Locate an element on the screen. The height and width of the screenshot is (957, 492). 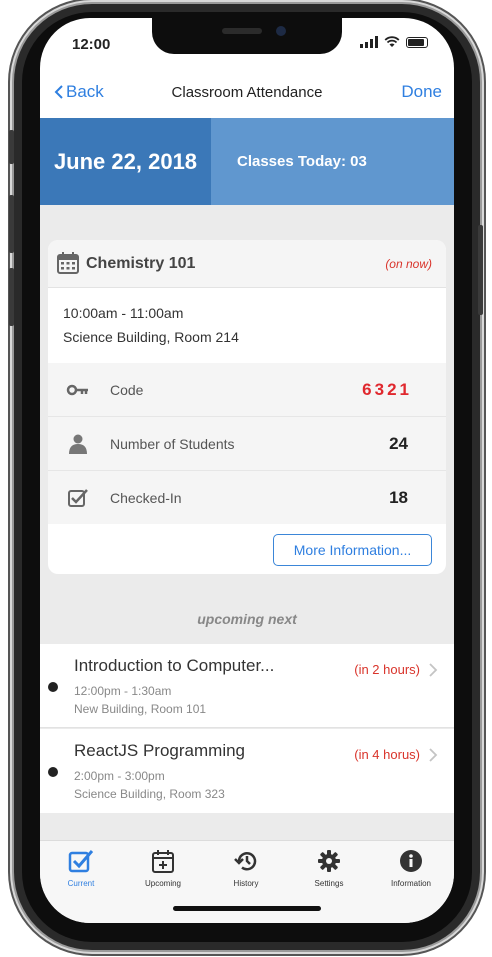
class-status: (on now) is located at coordinates (408, 264).